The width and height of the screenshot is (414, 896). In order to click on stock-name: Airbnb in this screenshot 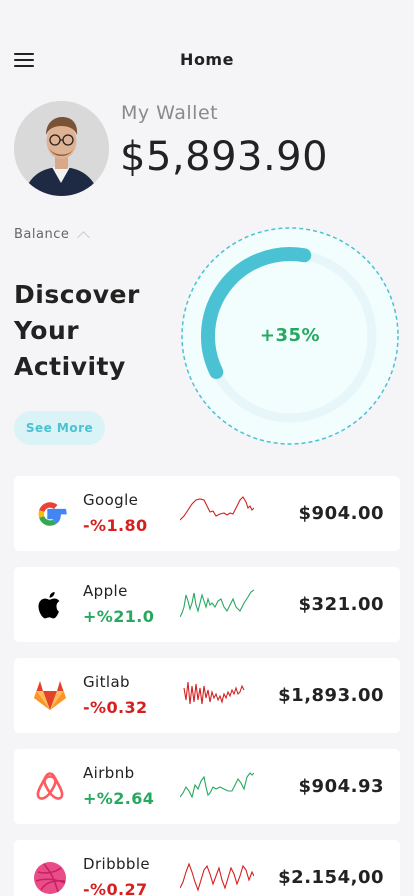, I will do `click(109, 773)`.